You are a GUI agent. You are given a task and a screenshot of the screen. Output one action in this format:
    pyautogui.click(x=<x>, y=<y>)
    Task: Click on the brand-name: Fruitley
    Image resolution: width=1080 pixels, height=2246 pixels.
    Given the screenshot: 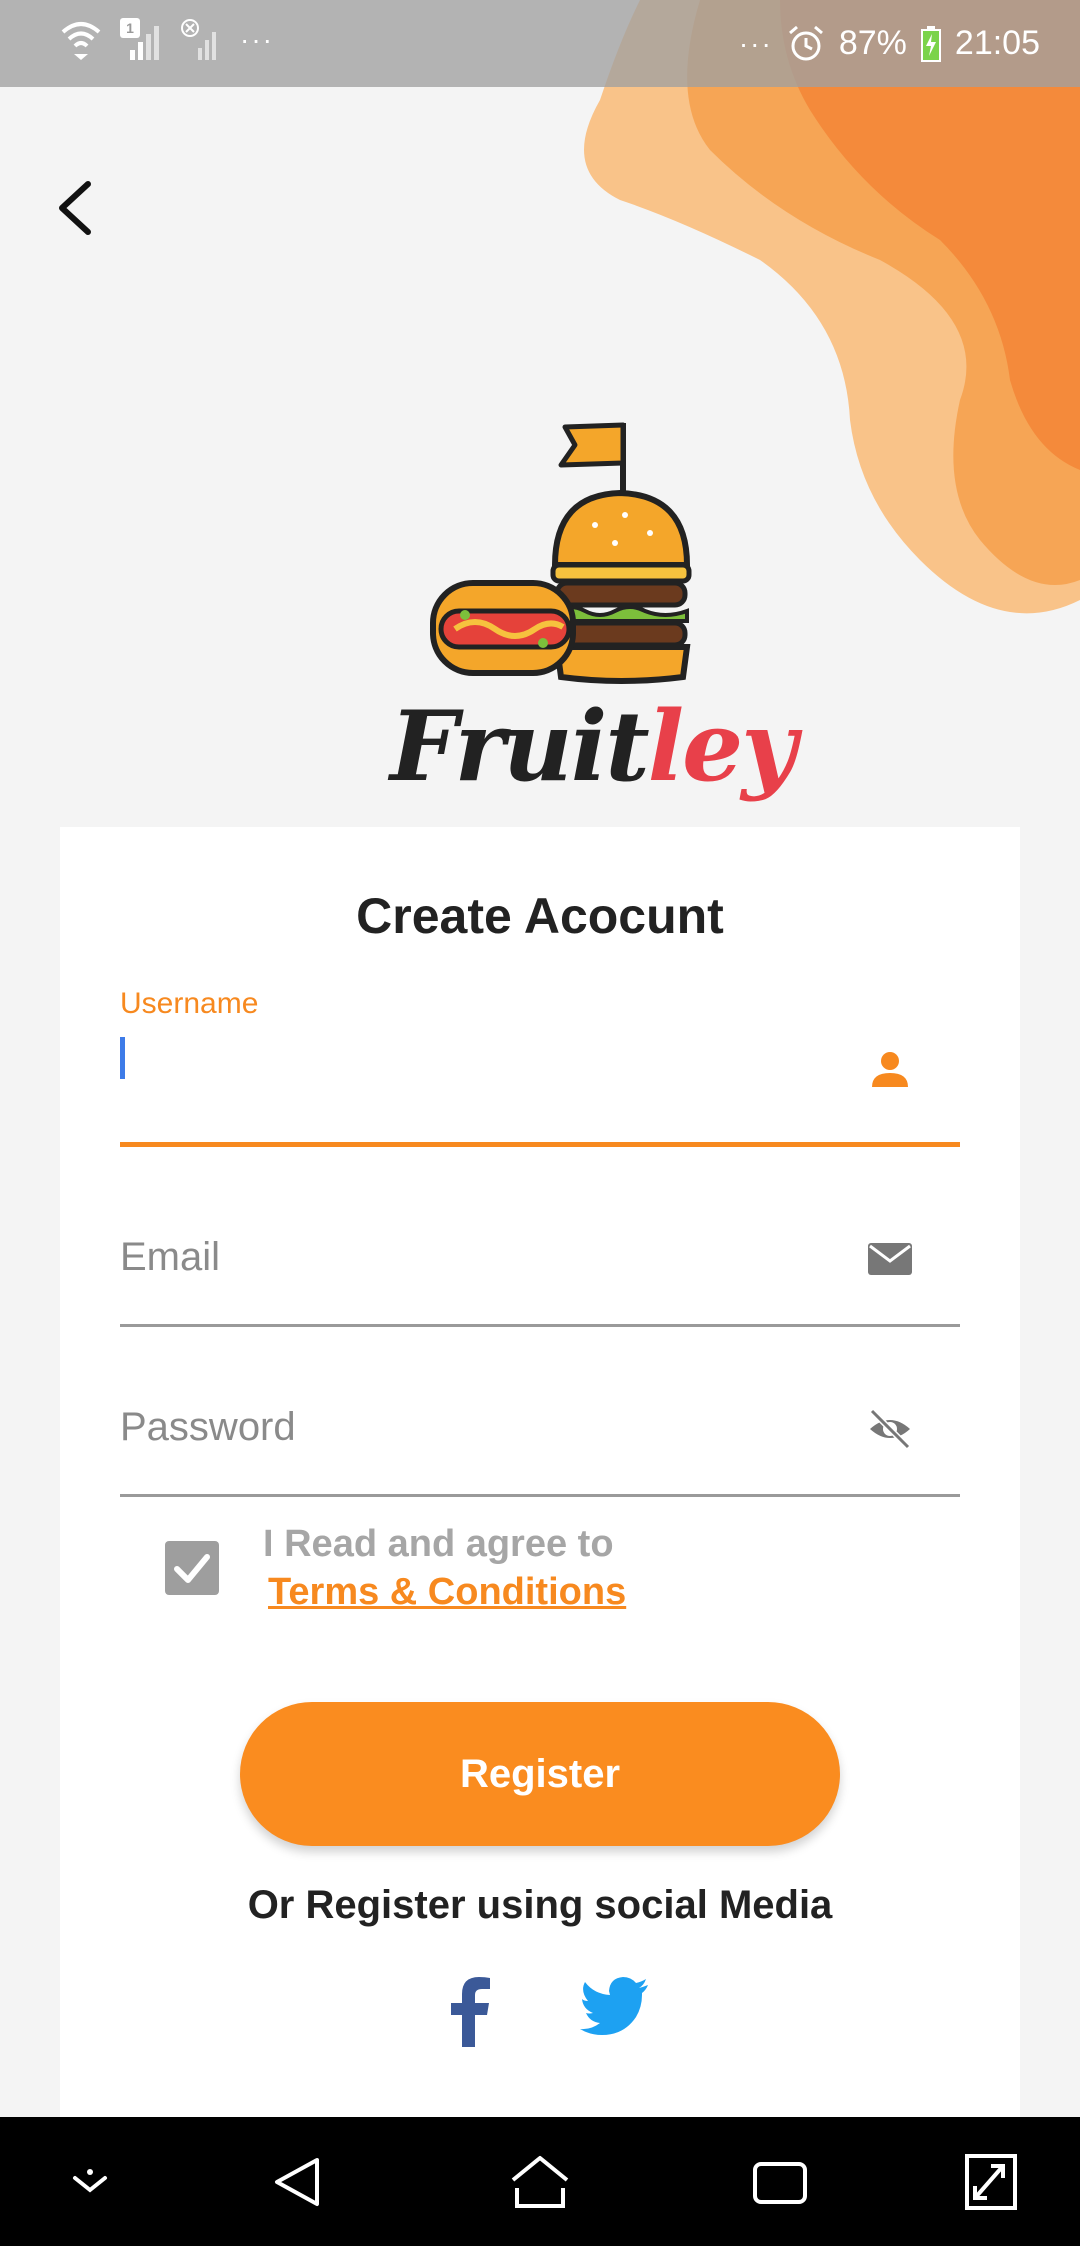 What is the action you would take?
    pyautogui.click(x=593, y=746)
    